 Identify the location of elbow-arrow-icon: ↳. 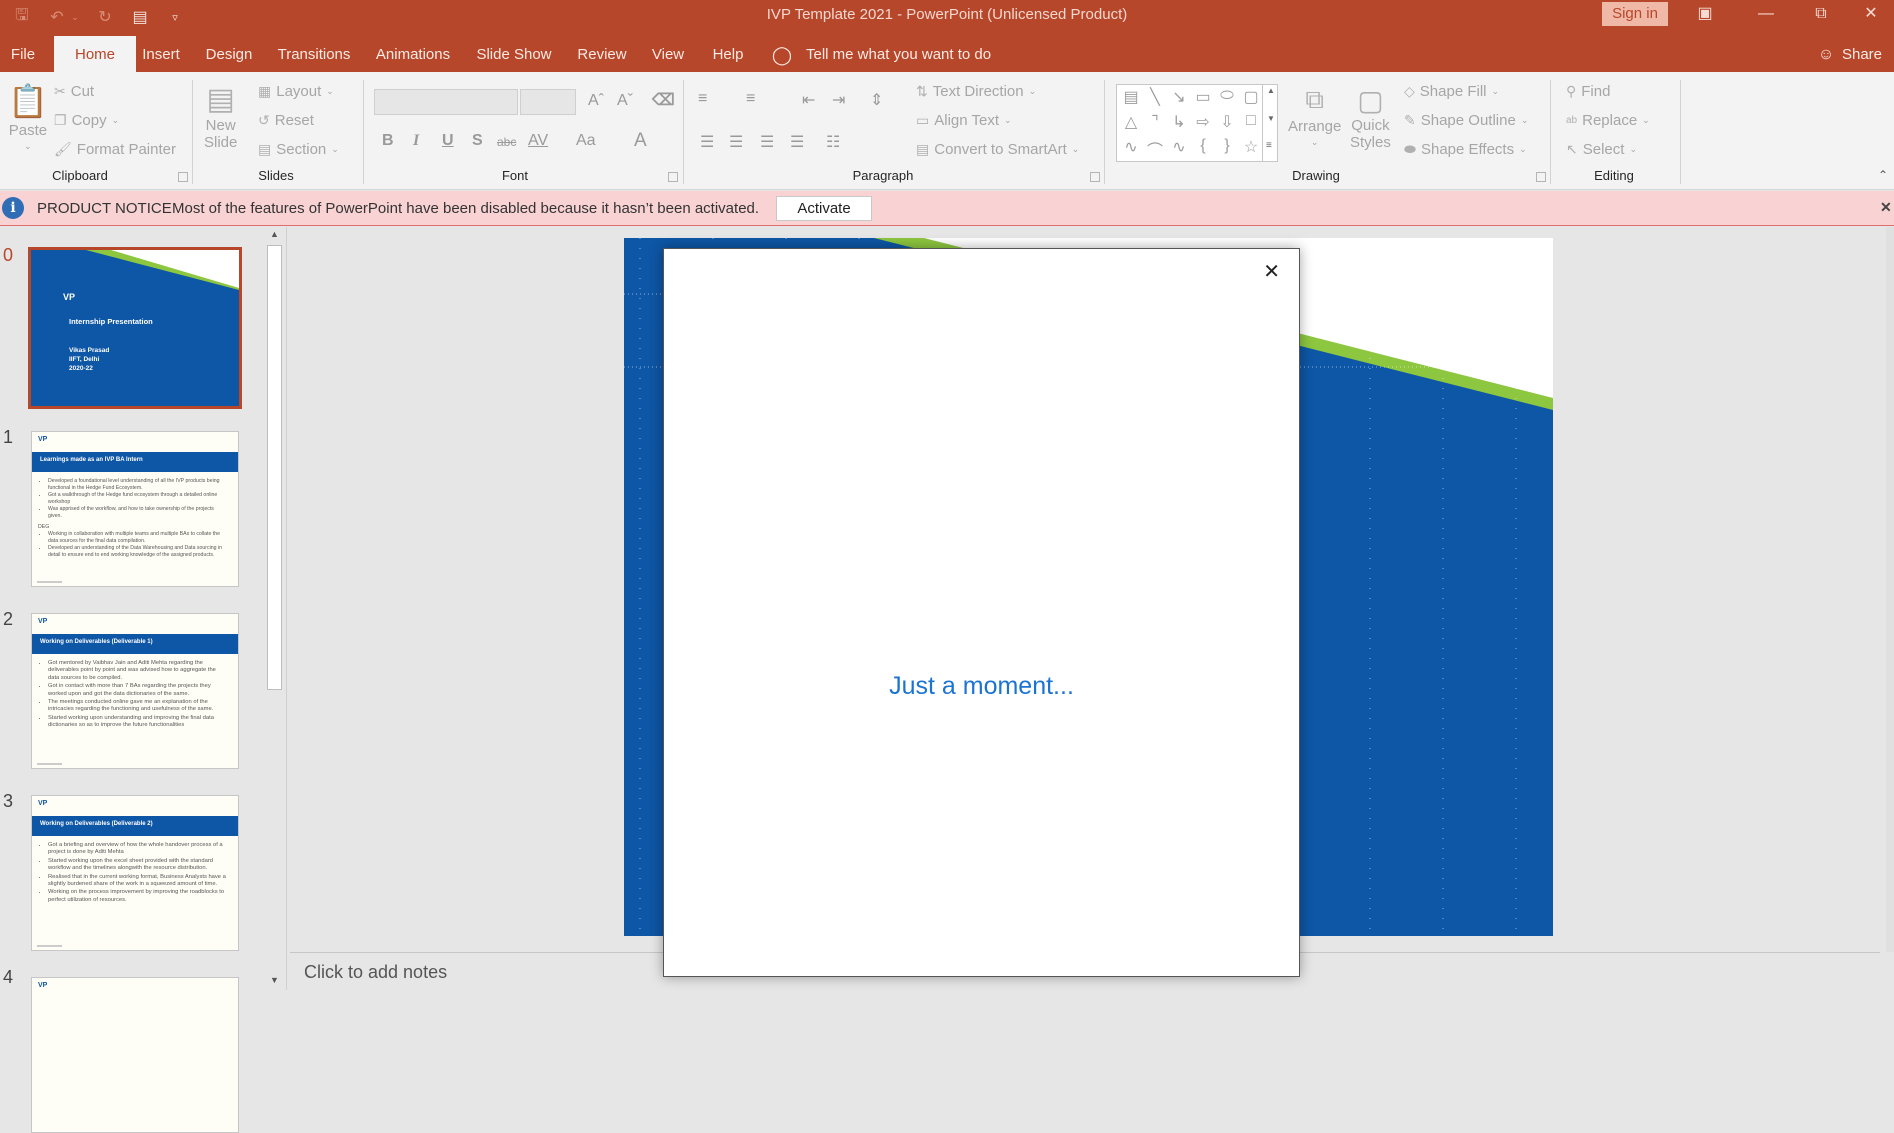
(1179, 122).